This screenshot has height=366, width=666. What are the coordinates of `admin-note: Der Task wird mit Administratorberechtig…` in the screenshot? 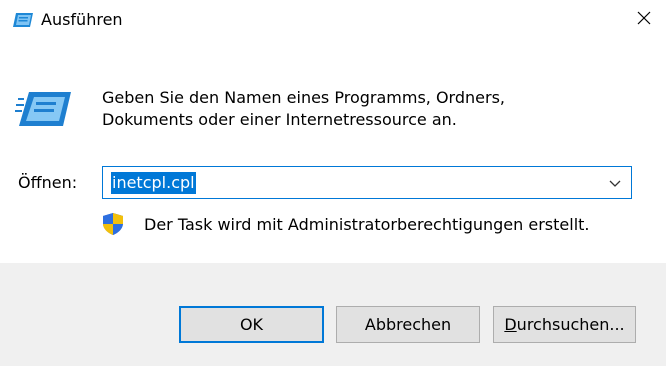 It's located at (367, 224).